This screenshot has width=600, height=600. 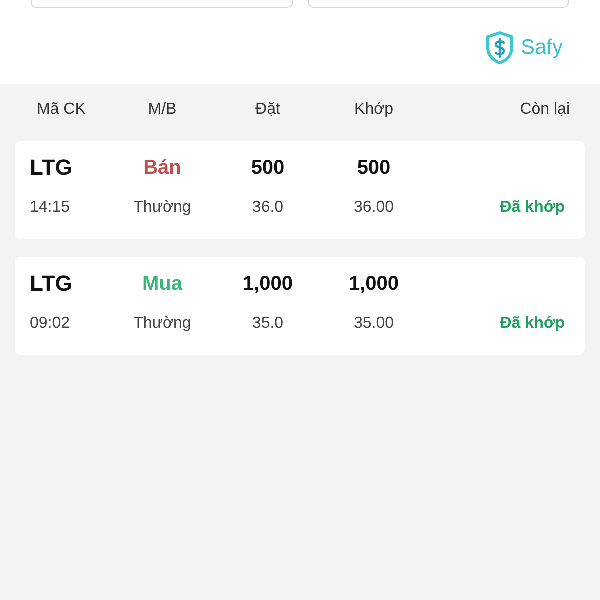 What do you see at coordinates (162, 168) in the screenshot?
I see `order-side: Bán` at bounding box center [162, 168].